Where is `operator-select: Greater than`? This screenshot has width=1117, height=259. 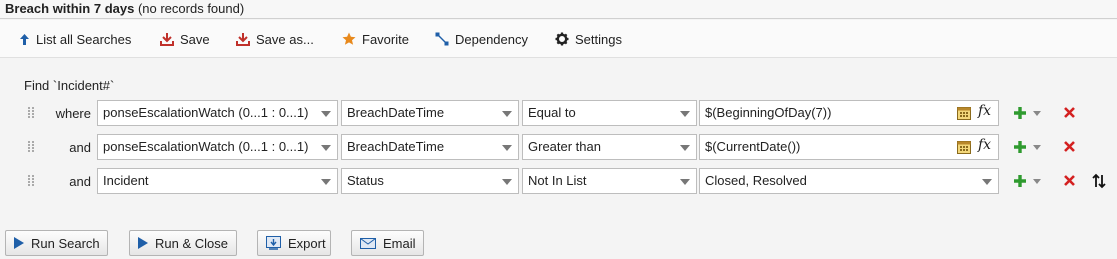 operator-select: Greater than is located at coordinates (609, 147).